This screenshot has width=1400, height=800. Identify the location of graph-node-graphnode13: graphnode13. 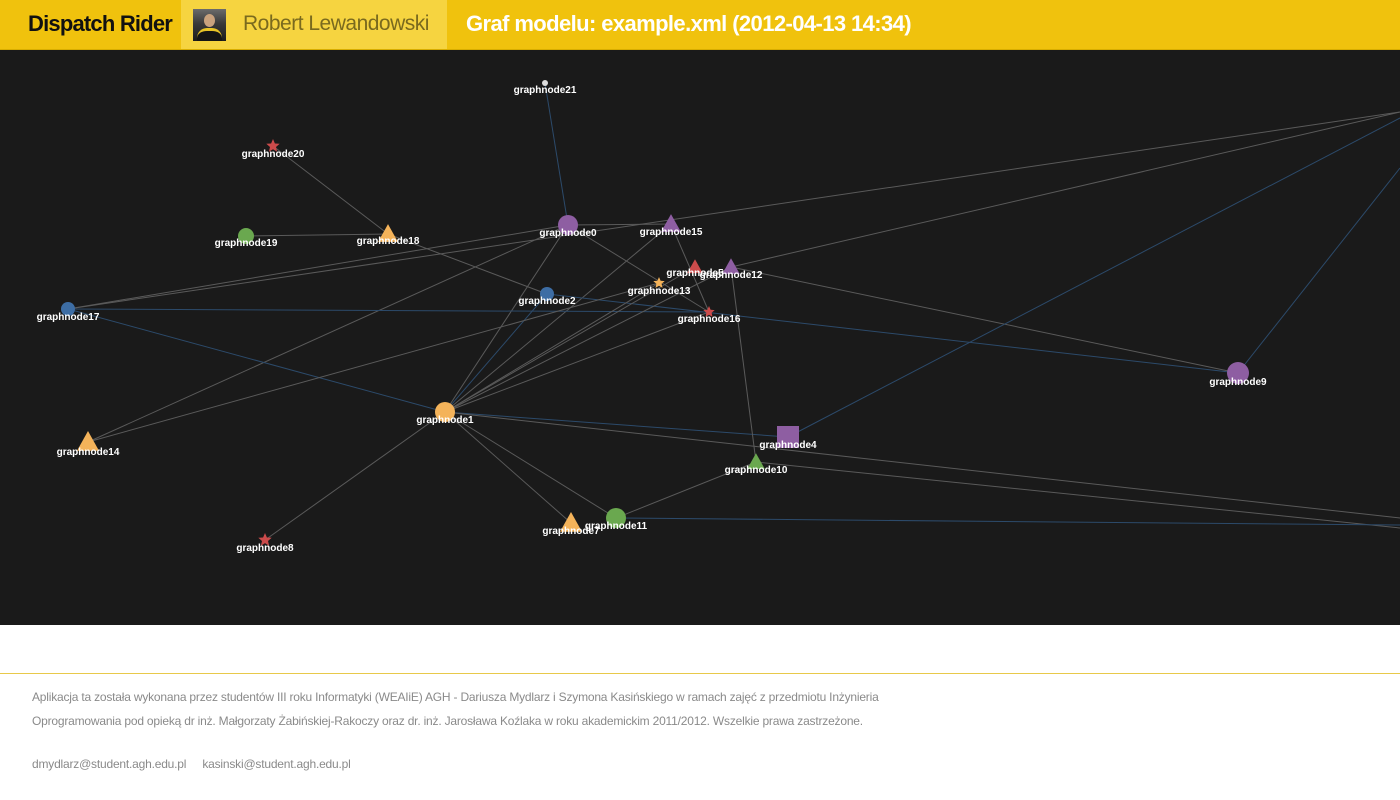
(659, 287).